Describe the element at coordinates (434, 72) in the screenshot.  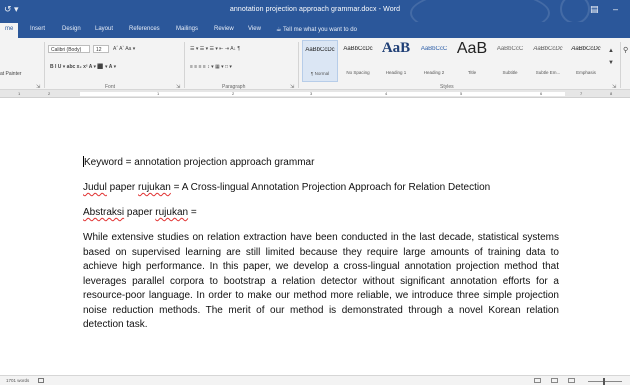
I see `style-name: Heading 2` at that location.